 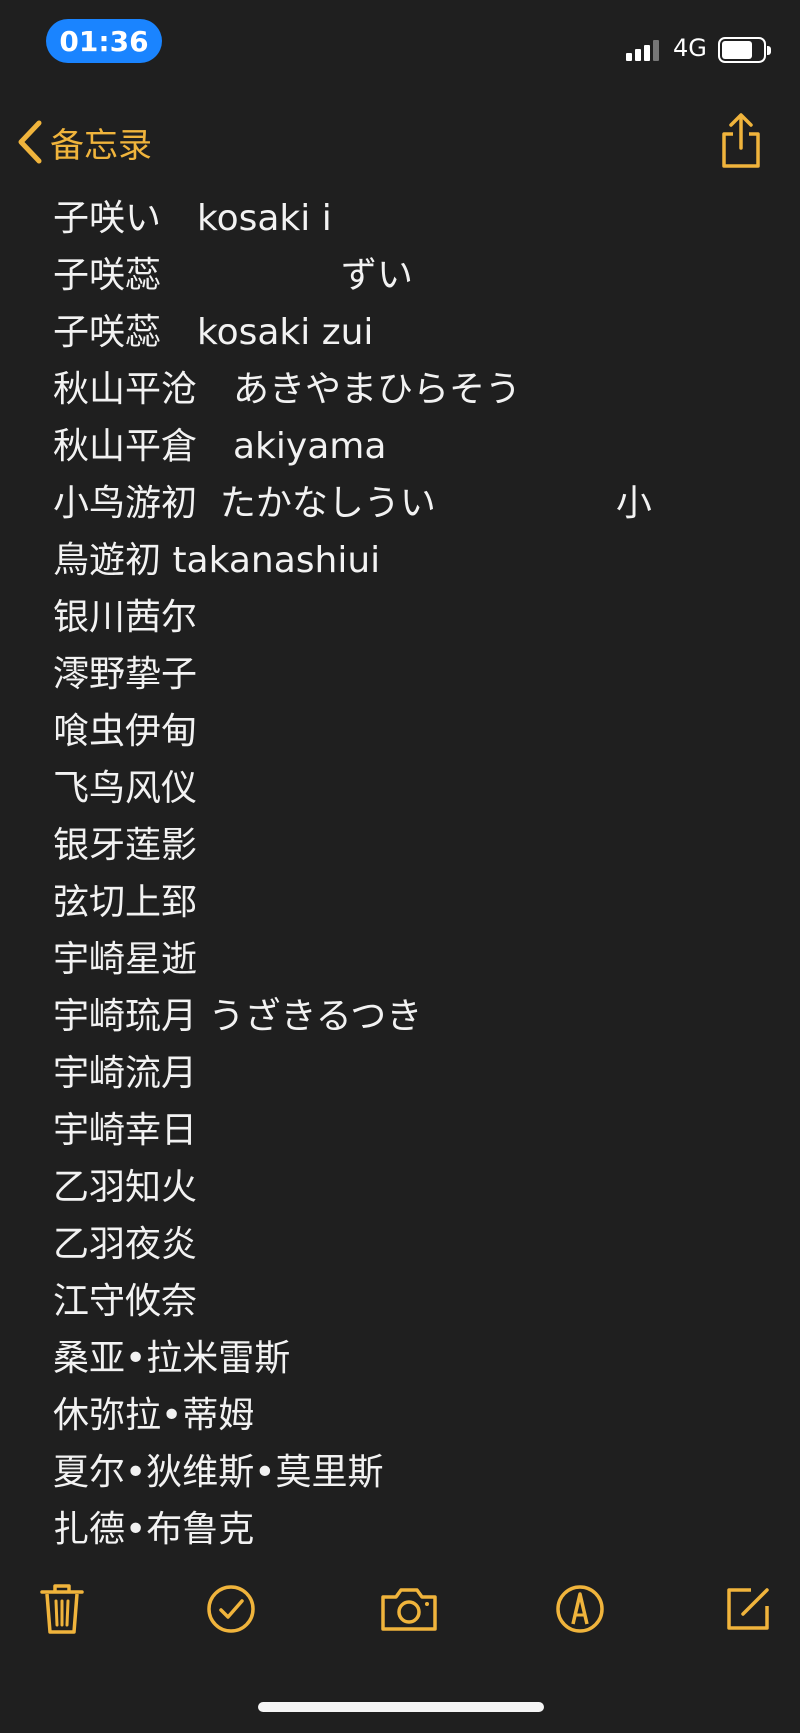 I want to click on camera-button, so click(x=409, y=1609).